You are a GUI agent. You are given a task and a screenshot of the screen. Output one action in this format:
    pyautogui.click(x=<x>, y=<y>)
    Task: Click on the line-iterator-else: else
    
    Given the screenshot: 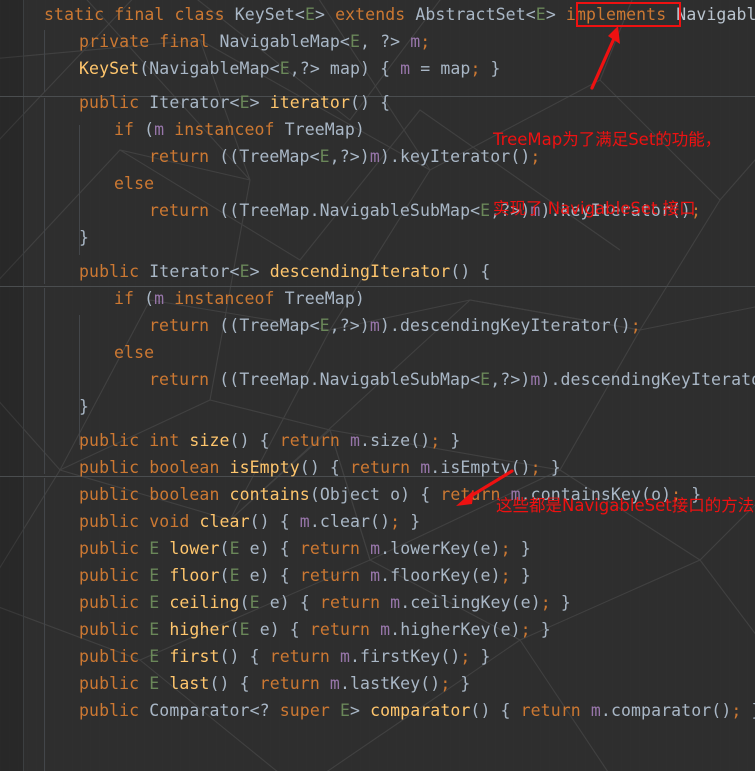 What is the action you would take?
    pyautogui.click(x=134, y=183)
    